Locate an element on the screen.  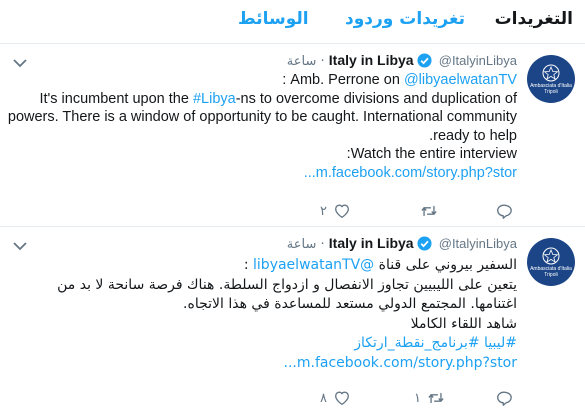
like-button: ٨ is located at coordinates (335, 398).